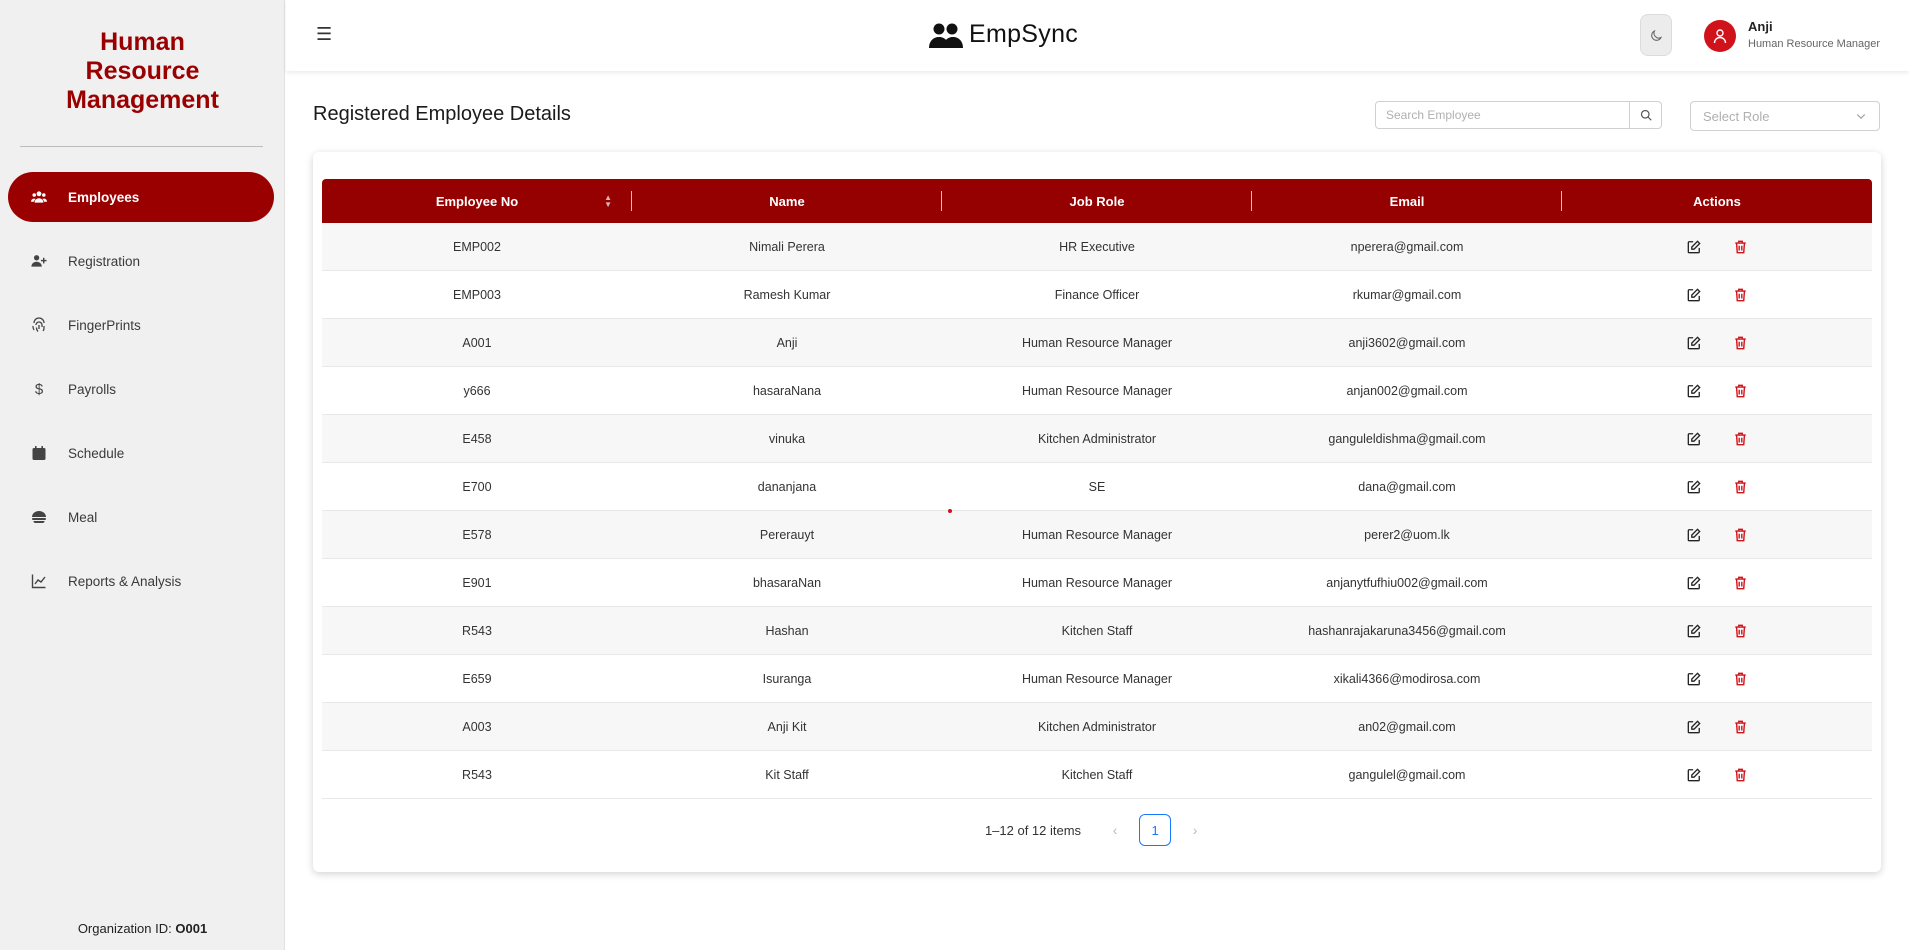 Image resolution: width=1909 pixels, height=950 pixels. Describe the element at coordinates (1097, 438) in the screenshot. I see `cell-job-role: Kitchen Administrator` at that location.